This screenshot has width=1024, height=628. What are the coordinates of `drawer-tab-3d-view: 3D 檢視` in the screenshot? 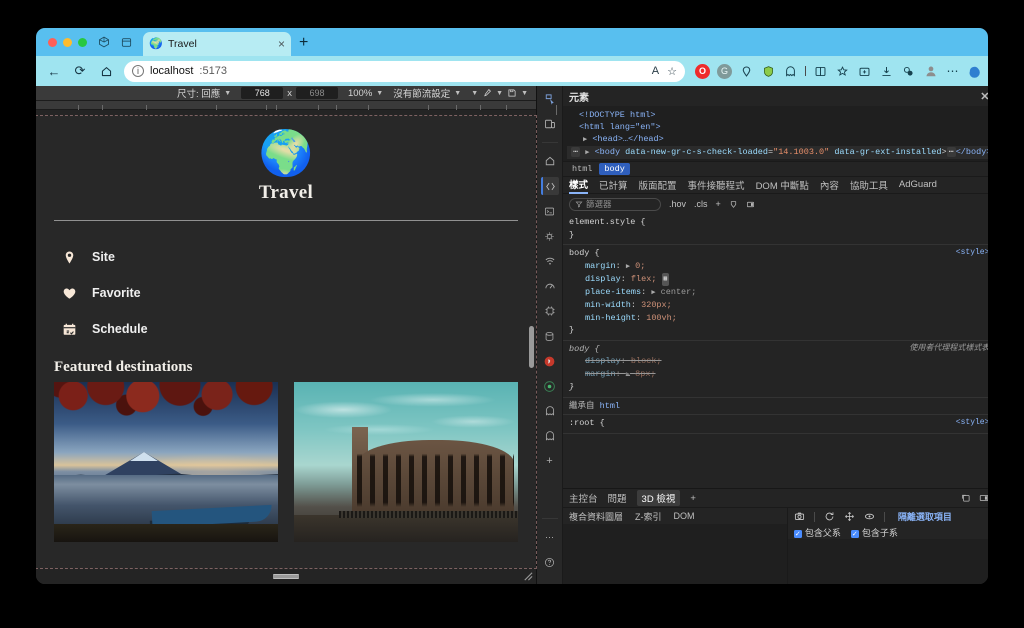 It's located at (658, 498).